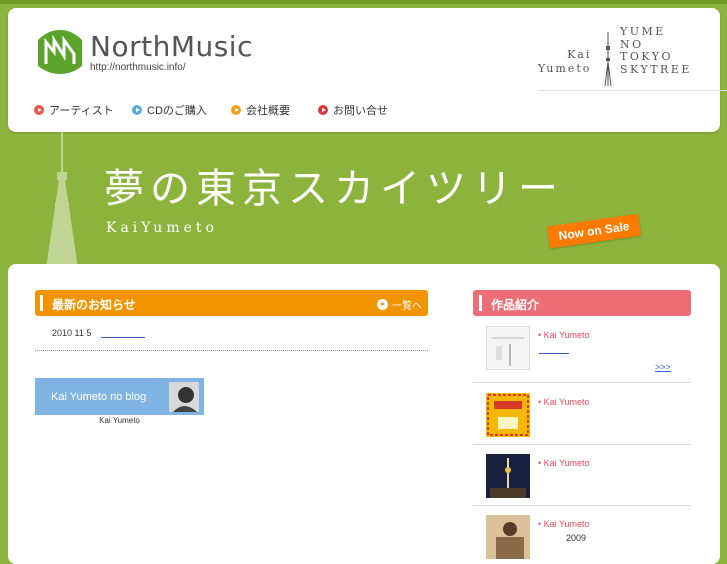 This screenshot has width=727, height=564. I want to click on news-title: 最新のお知らせ, so click(94, 305).